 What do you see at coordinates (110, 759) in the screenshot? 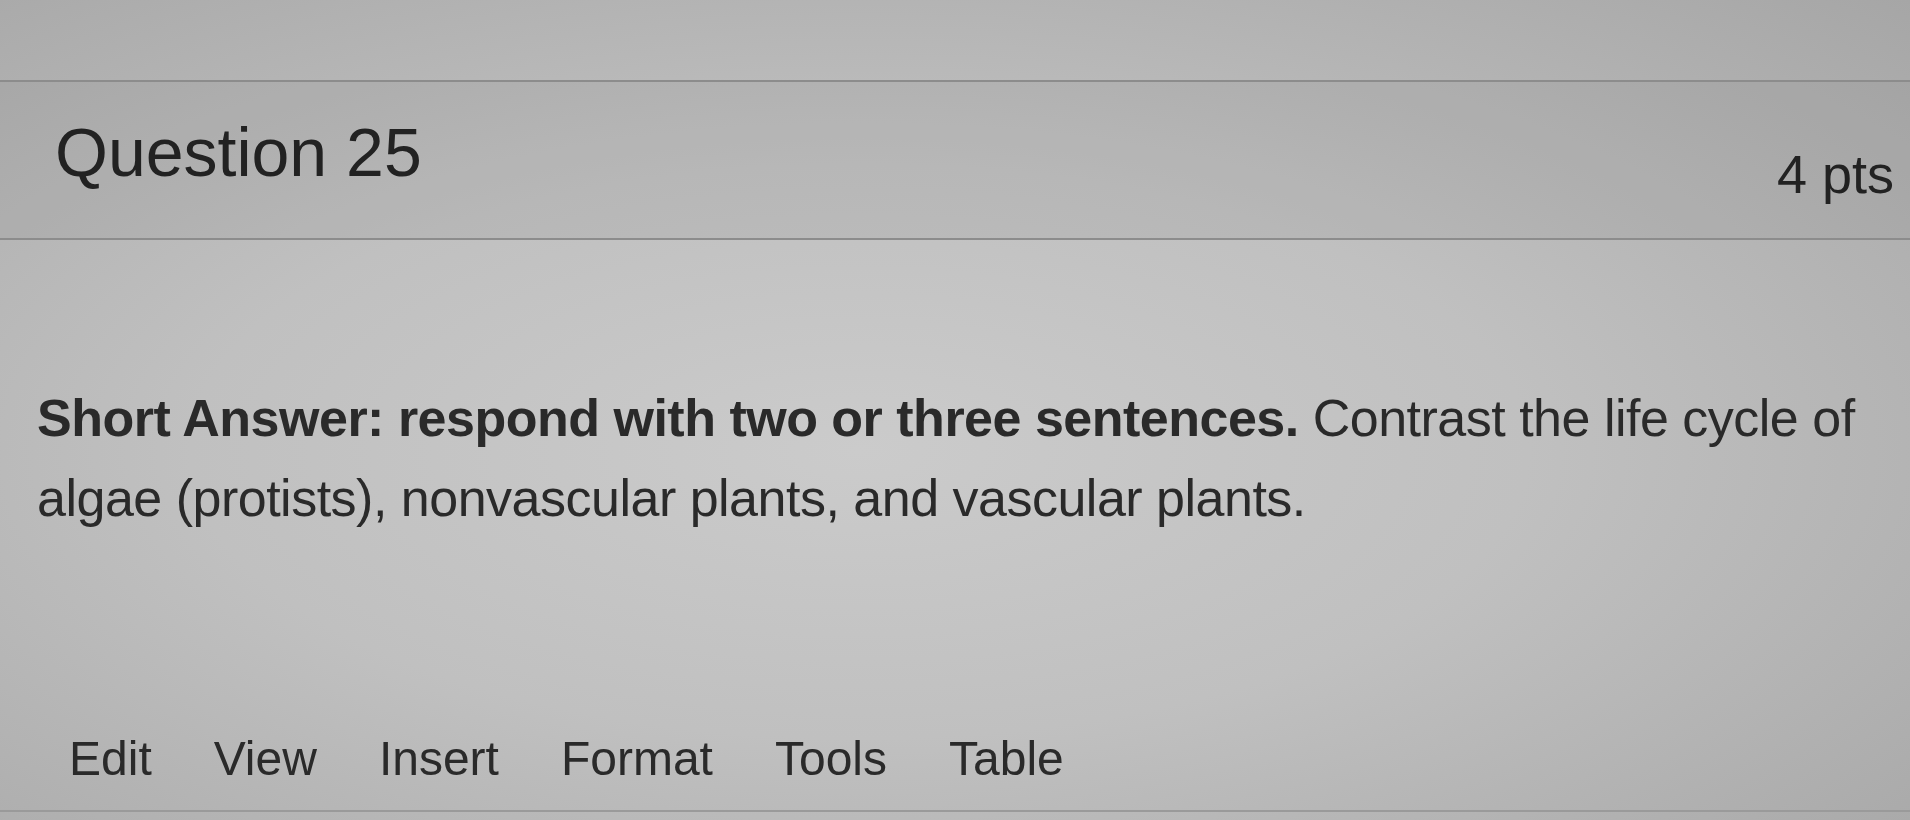
I see `menu-item: Edit` at bounding box center [110, 759].